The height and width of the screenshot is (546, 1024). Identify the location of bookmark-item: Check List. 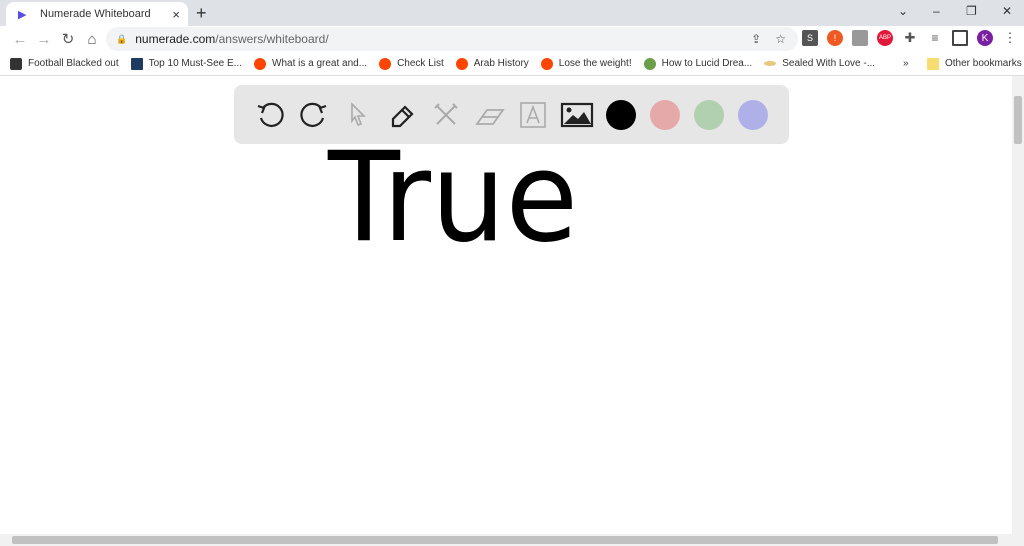
(411, 63).